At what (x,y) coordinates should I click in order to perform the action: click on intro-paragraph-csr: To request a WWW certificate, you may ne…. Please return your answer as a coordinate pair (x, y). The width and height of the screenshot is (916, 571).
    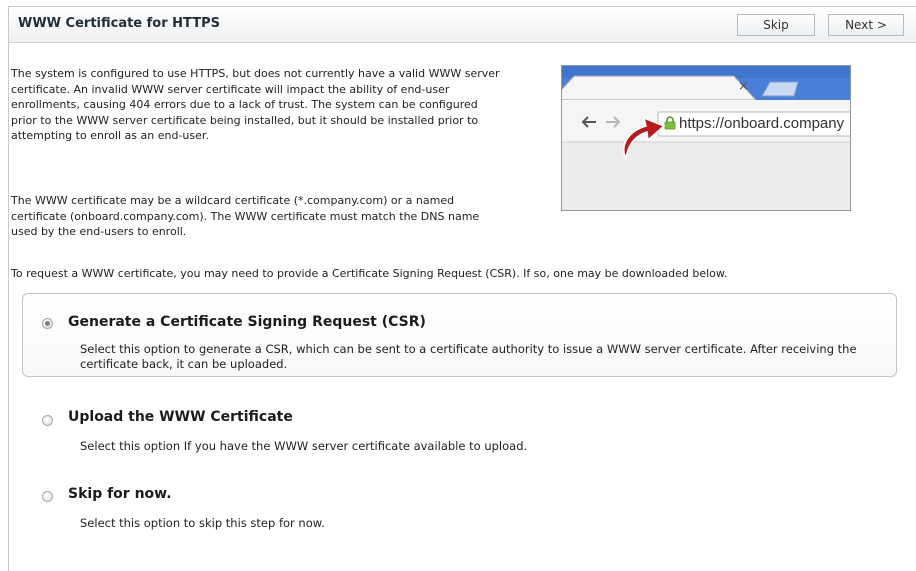
    Looking at the image, I should click on (369, 273).